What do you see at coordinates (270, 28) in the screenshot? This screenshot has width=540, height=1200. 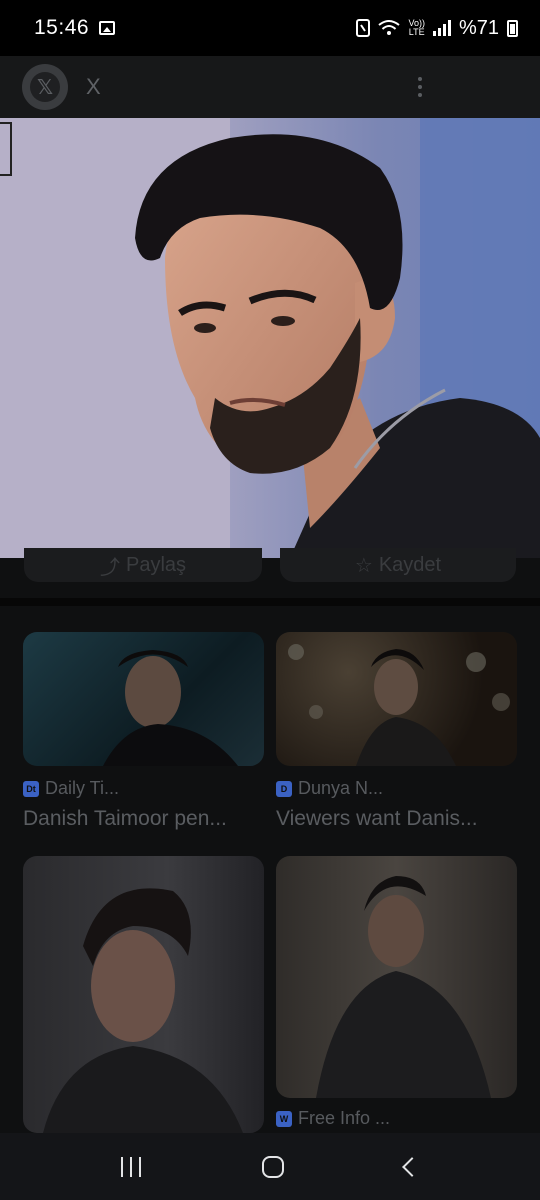 I see `status-bar: 15:46 Vo)) LTE %71` at bounding box center [270, 28].